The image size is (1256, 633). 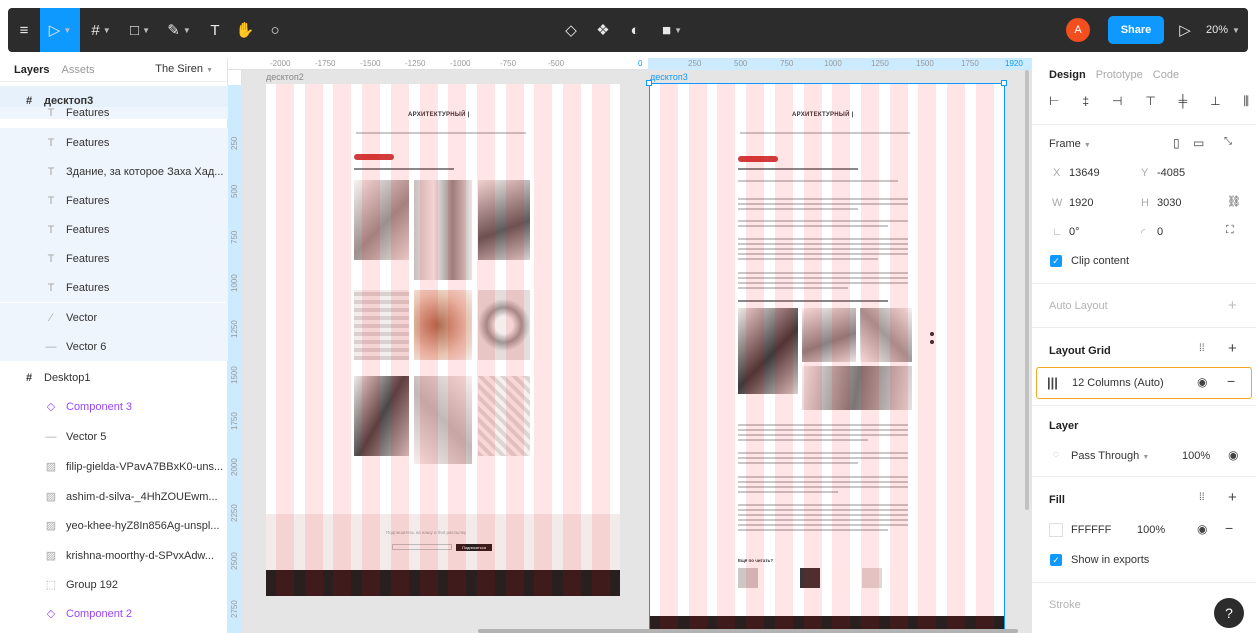 I want to click on h-input: 3030, so click(x=1169, y=203).